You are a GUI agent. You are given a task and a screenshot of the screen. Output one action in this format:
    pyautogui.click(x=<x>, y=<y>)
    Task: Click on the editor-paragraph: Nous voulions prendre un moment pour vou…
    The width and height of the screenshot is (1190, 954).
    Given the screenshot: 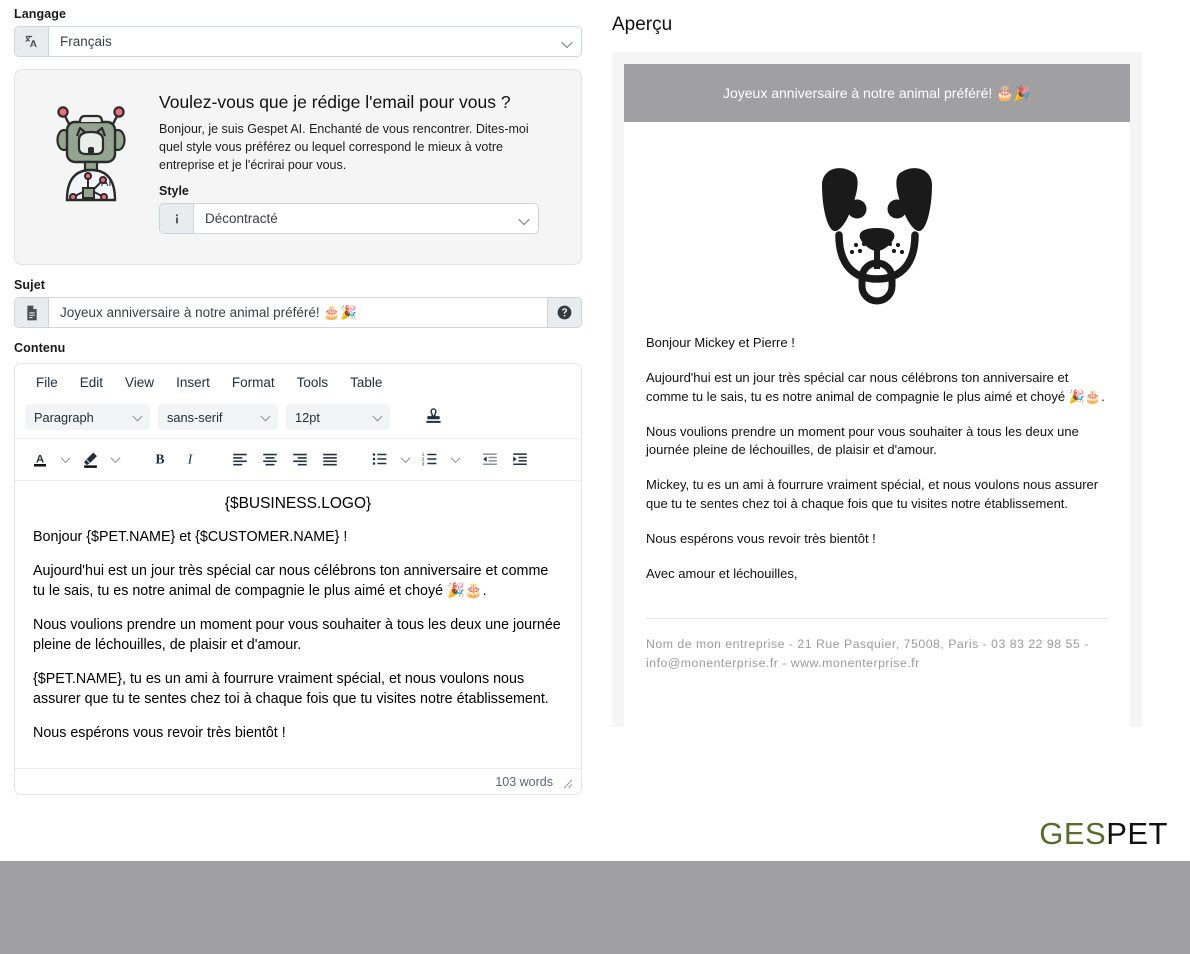 What is the action you would take?
    pyautogui.click(x=297, y=635)
    